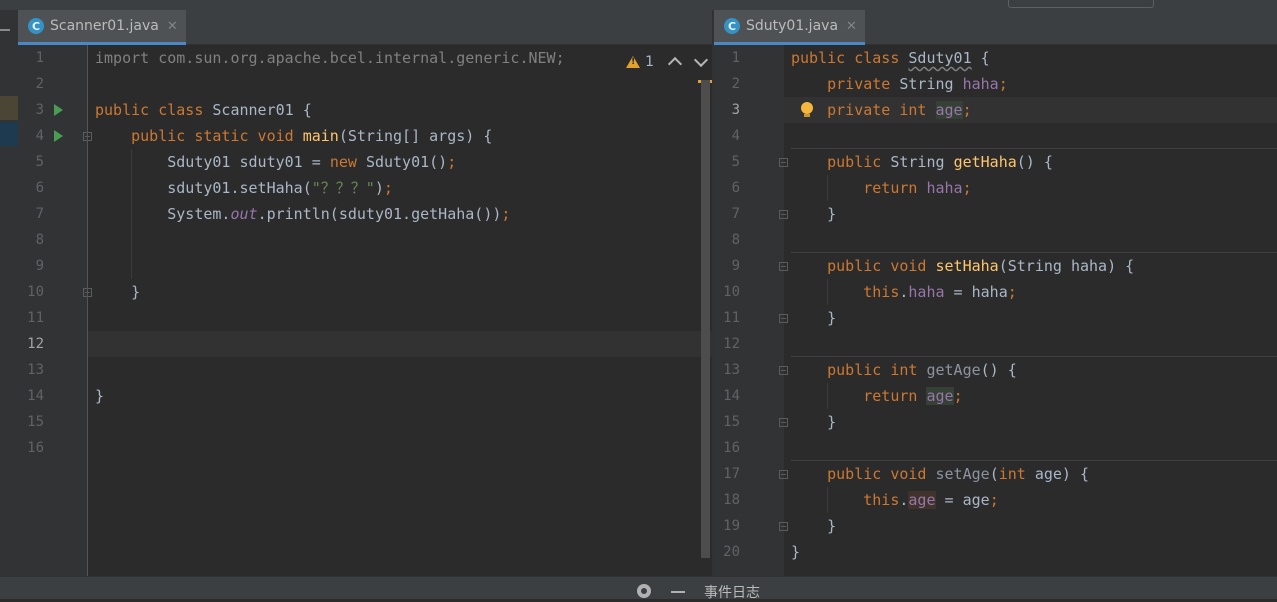 The image size is (1277, 602). I want to click on search-box-edge, so click(1081, 4).